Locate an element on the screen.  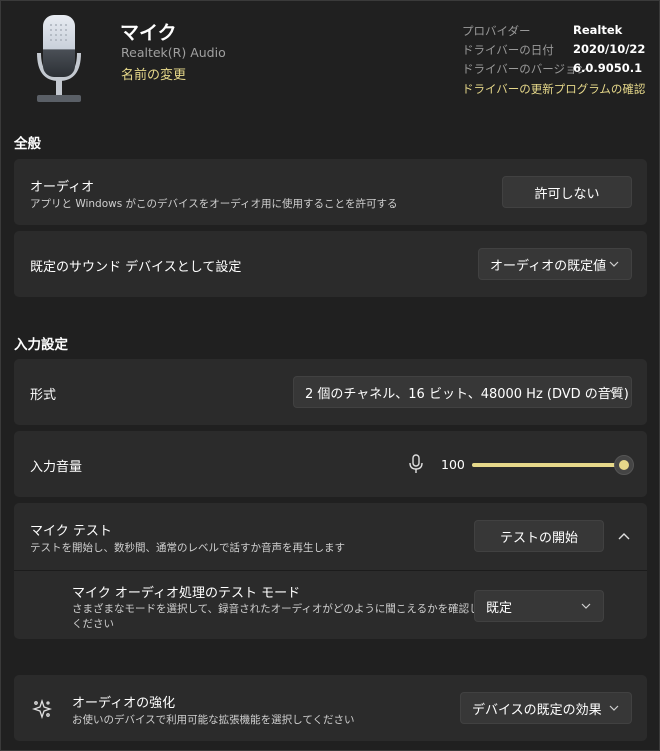
microphone-icon is located at coordinates (416, 464).